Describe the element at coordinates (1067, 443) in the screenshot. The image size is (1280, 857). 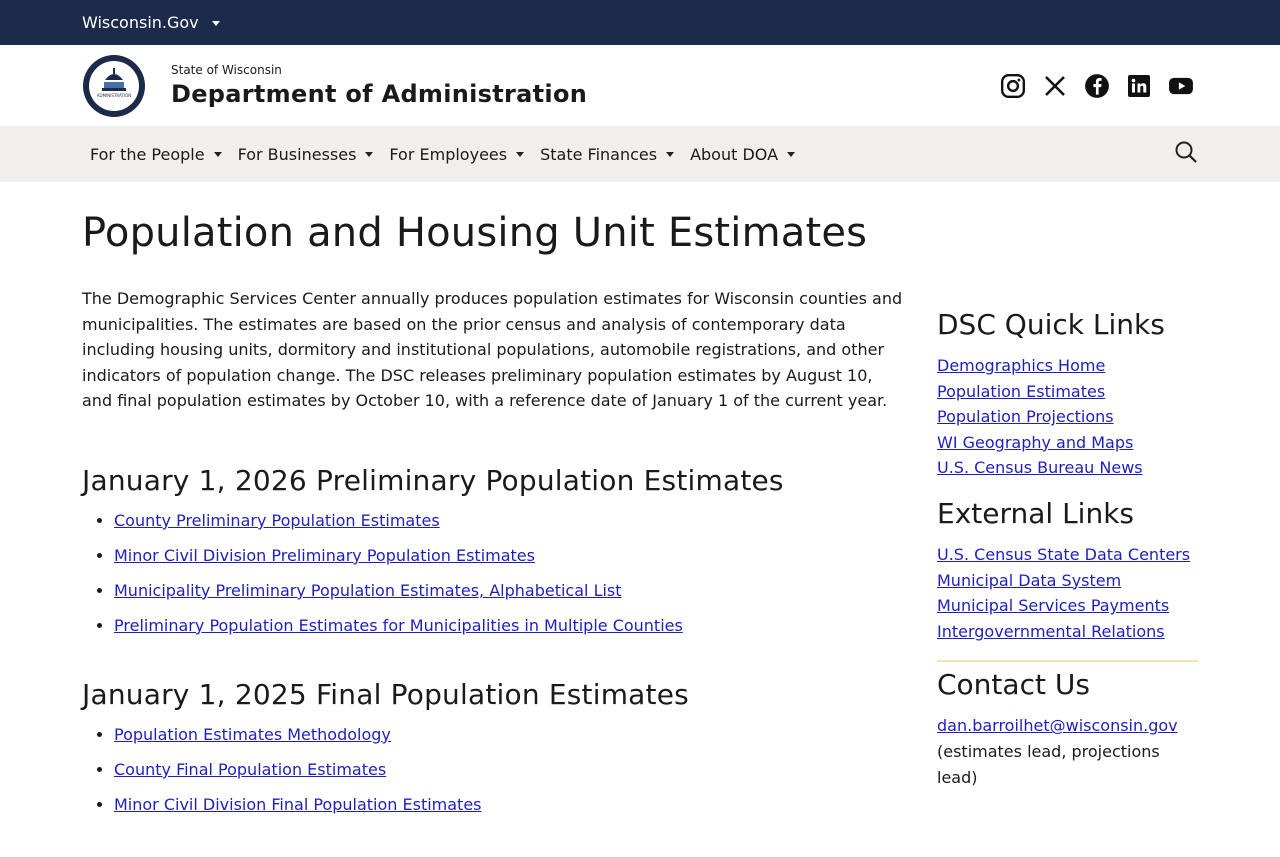
I see `sidebar-link-geography-maps: WI Geography and Maps` at that location.